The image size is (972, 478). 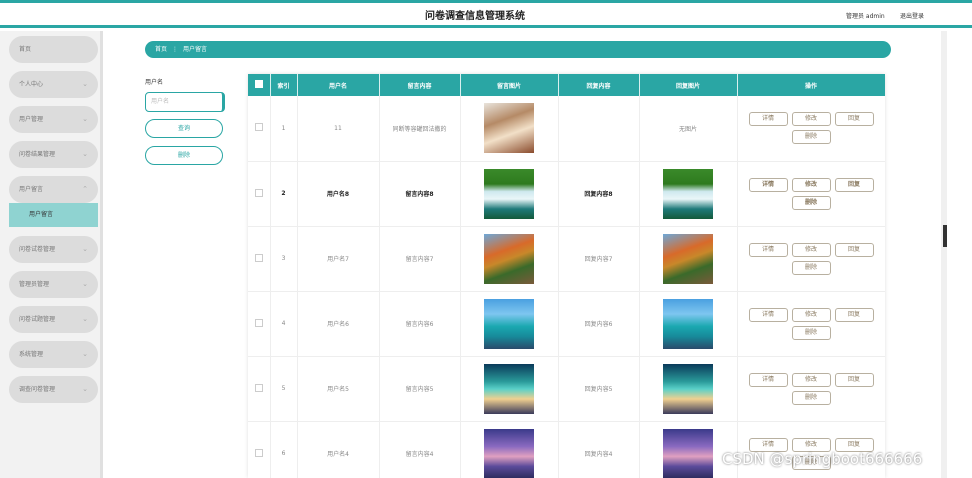 I want to click on sidebar-item-label: 用户管理, so click(x=31, y=119).